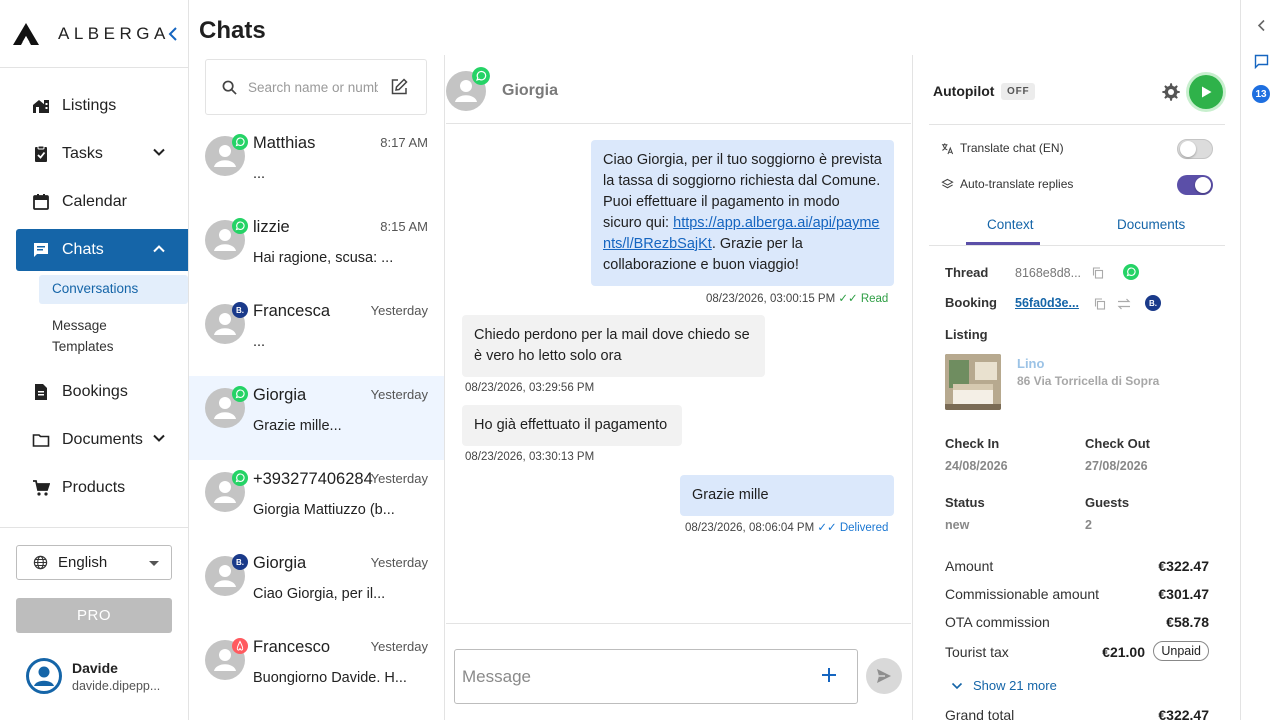 The image size is (1280, 720). I want to click on message-input-box, so click(656, 676).